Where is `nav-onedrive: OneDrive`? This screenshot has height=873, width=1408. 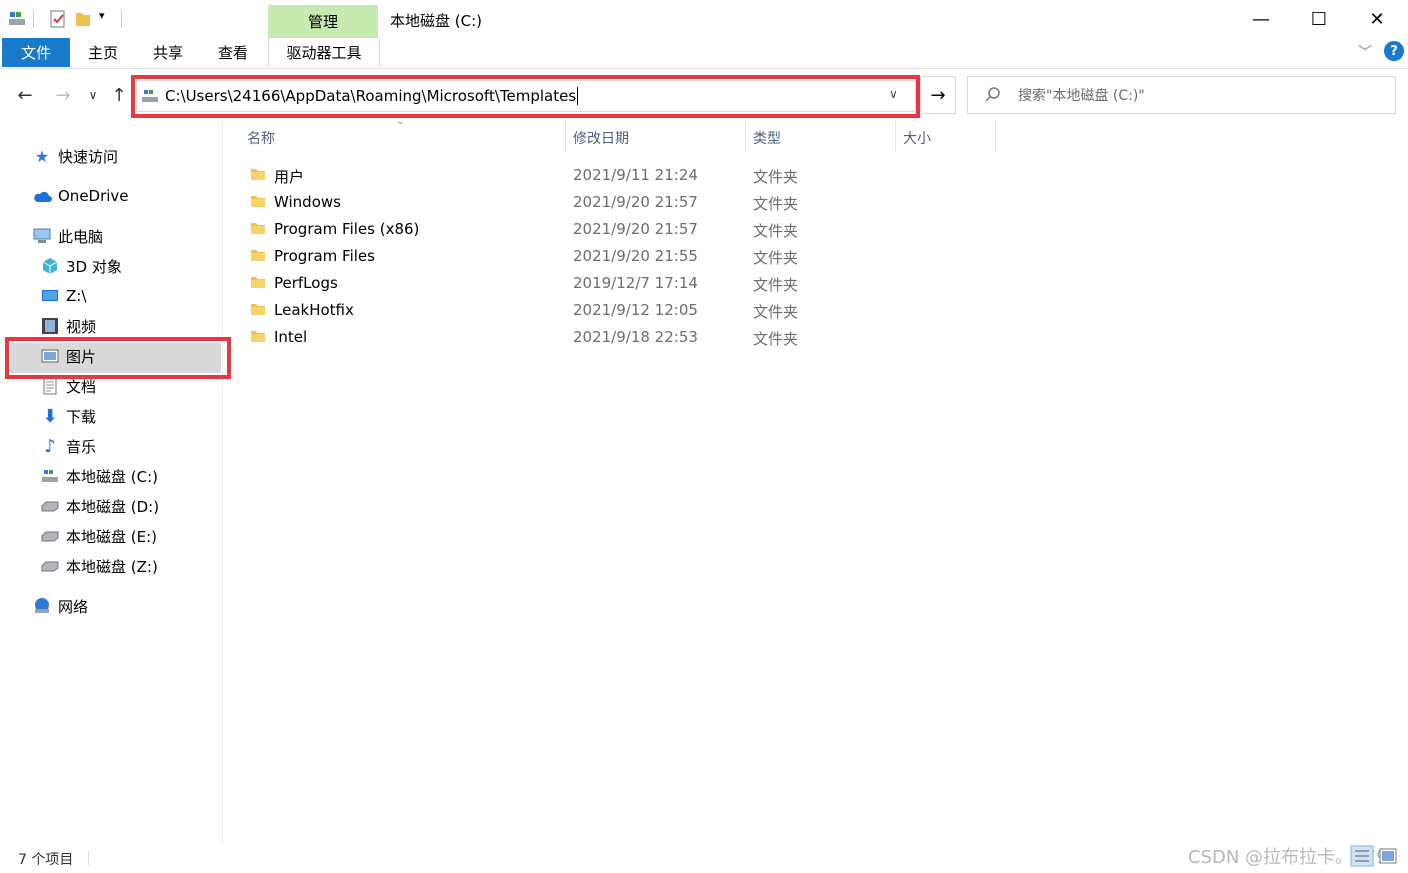 nav-onedrive: OneDrive is located at coordinates (80, 196).